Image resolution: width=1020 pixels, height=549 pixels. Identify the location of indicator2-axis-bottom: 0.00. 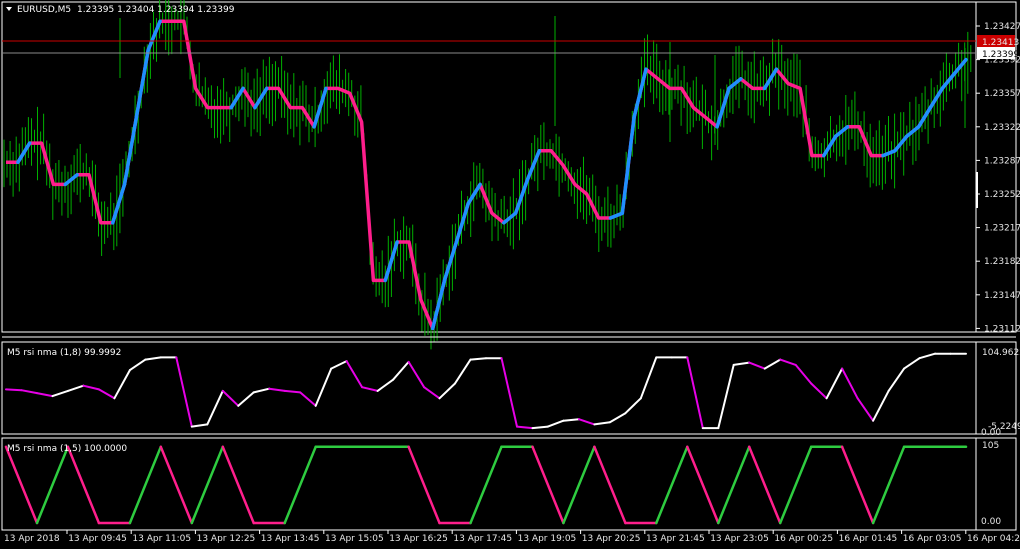
(991, 522).